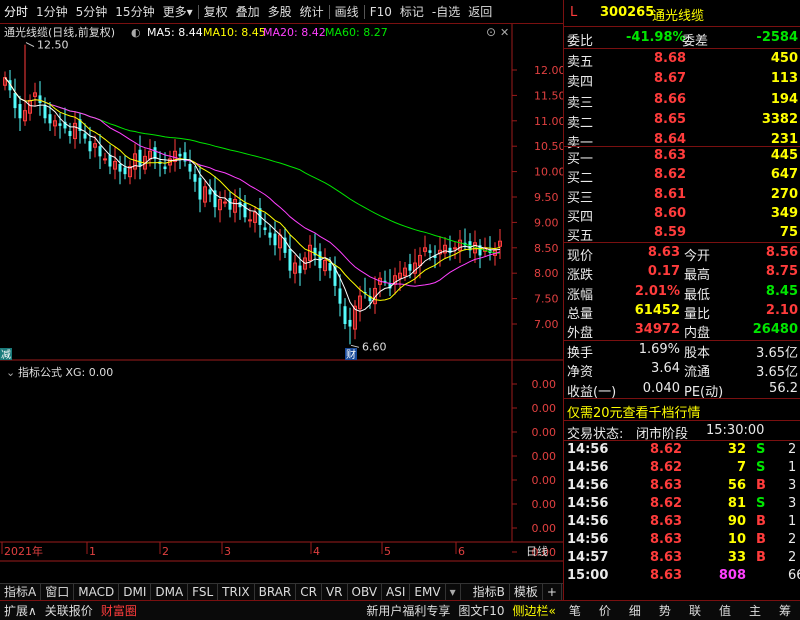 Image resolution: width=800 pixels, height=620 pixels. Describe the element at coordinates (175, 32) in the screenshot. I see `ma-label-1: MA5: 8.44` at that location.